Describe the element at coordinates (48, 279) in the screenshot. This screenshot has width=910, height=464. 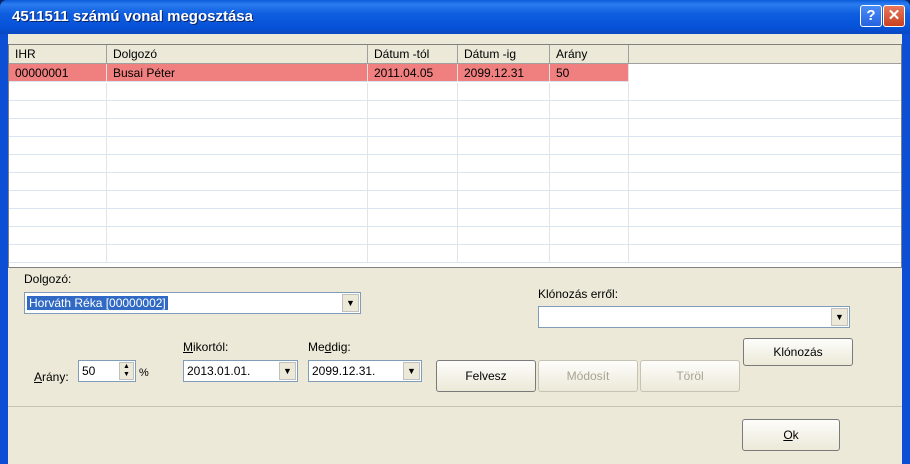
I see `employee-label: Dolgozó:` at that location.